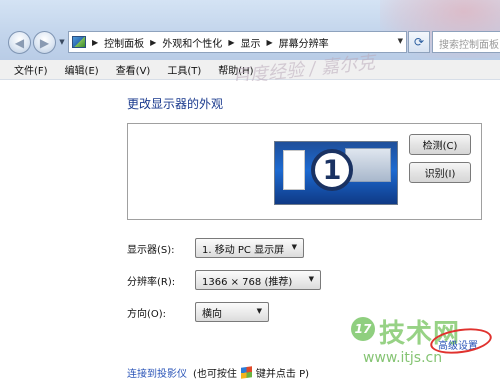  What do you see at coordinates (192, 42) in the screenshot?
I see `breadcrumb-appearance: 外观和个性化` at bounding box center [192, 42].